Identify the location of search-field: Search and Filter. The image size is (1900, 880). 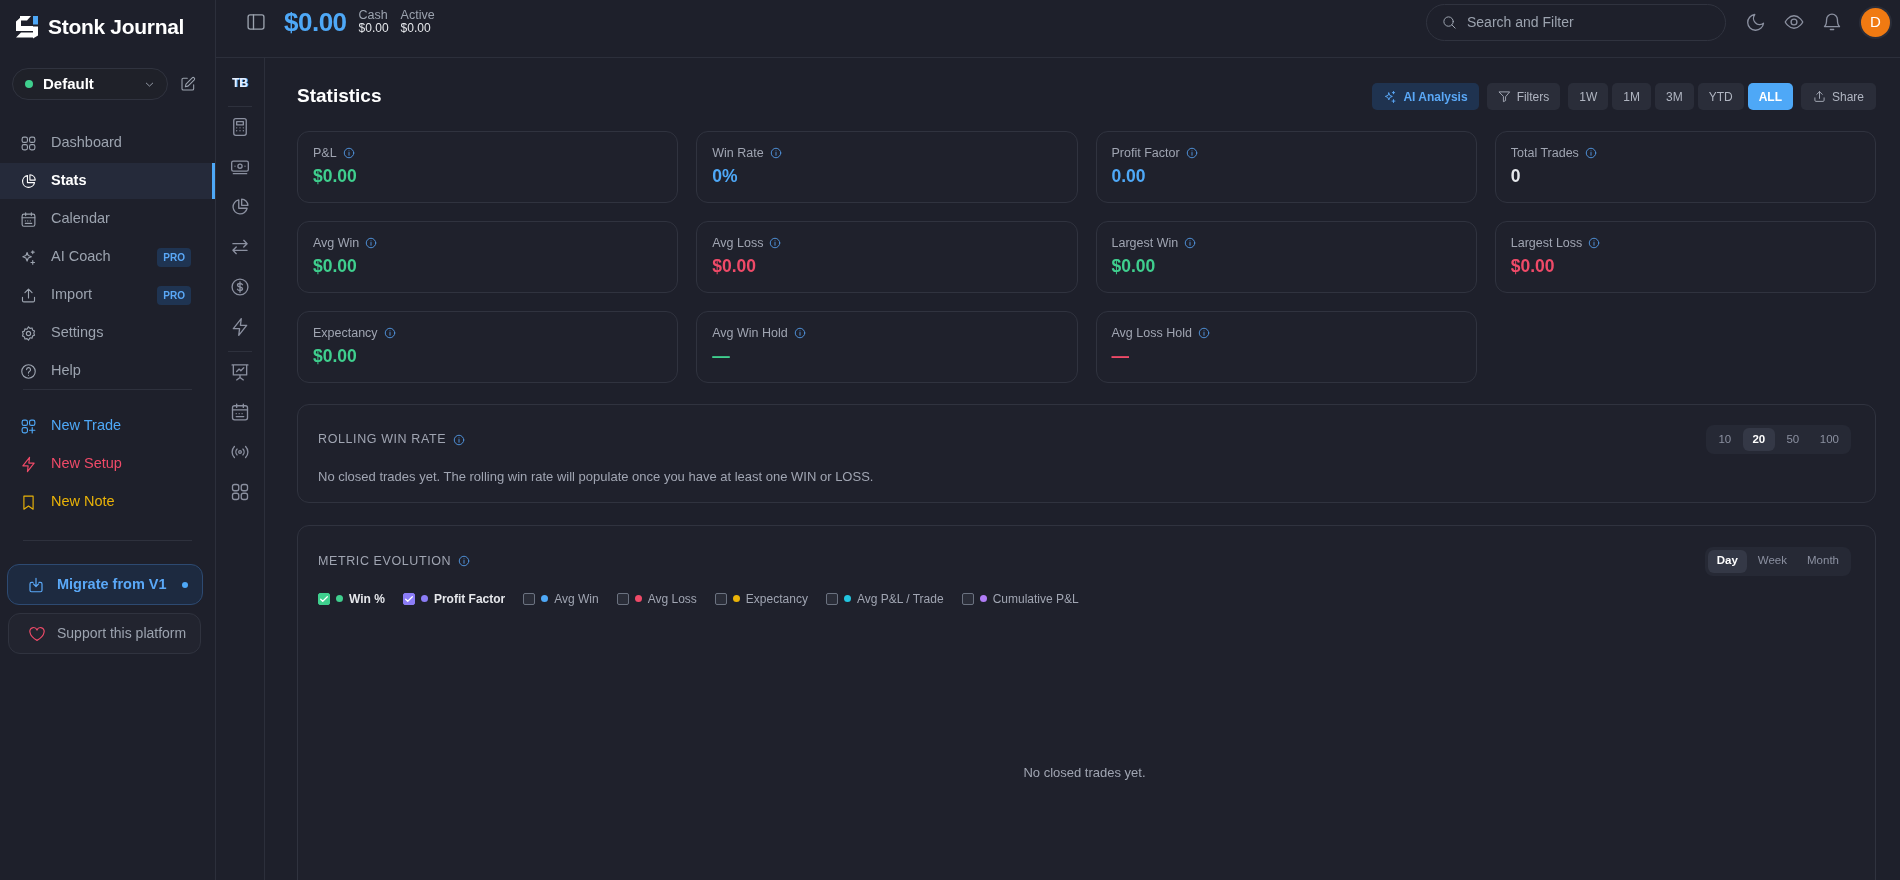
(1576, 22).